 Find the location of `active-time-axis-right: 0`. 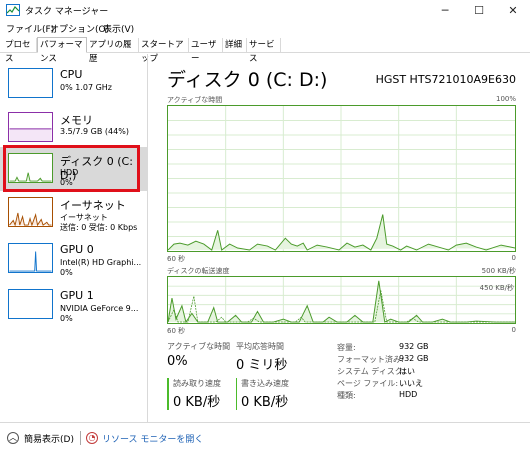

active-time-axis-right: 0 is located at coordinates (513, 258).